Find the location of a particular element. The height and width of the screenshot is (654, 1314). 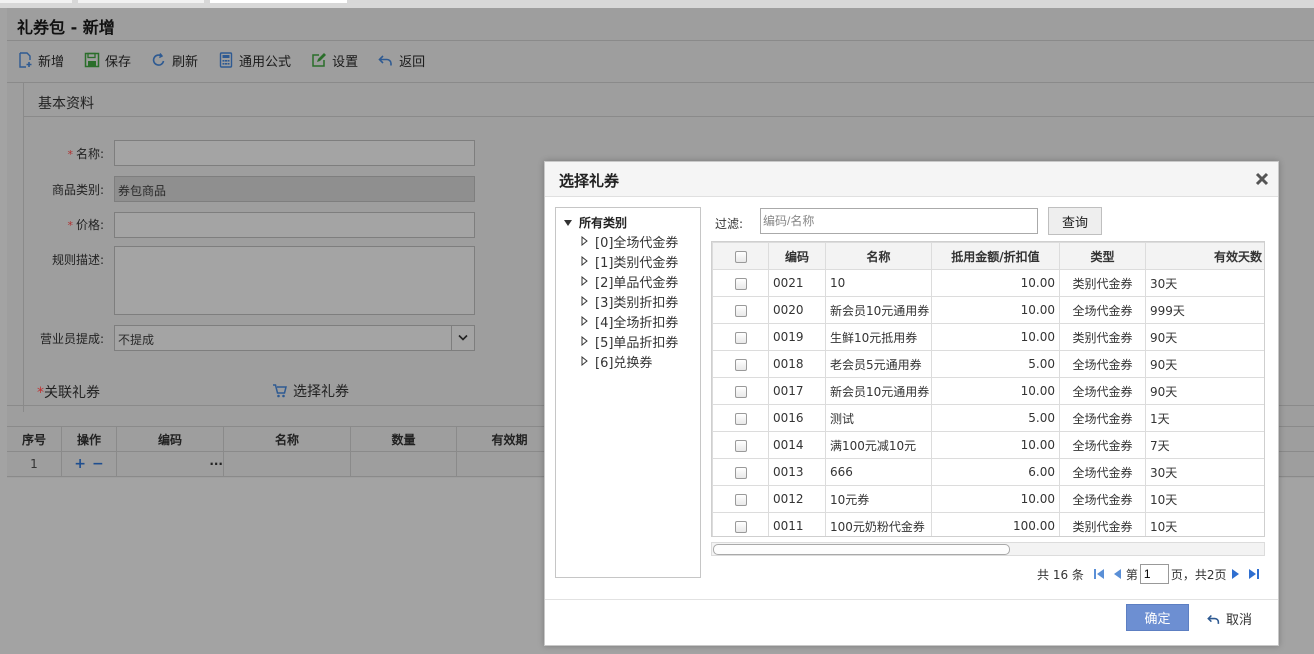

choose-coupon-button: 选择礼券 is located at coordinates (310, 391).